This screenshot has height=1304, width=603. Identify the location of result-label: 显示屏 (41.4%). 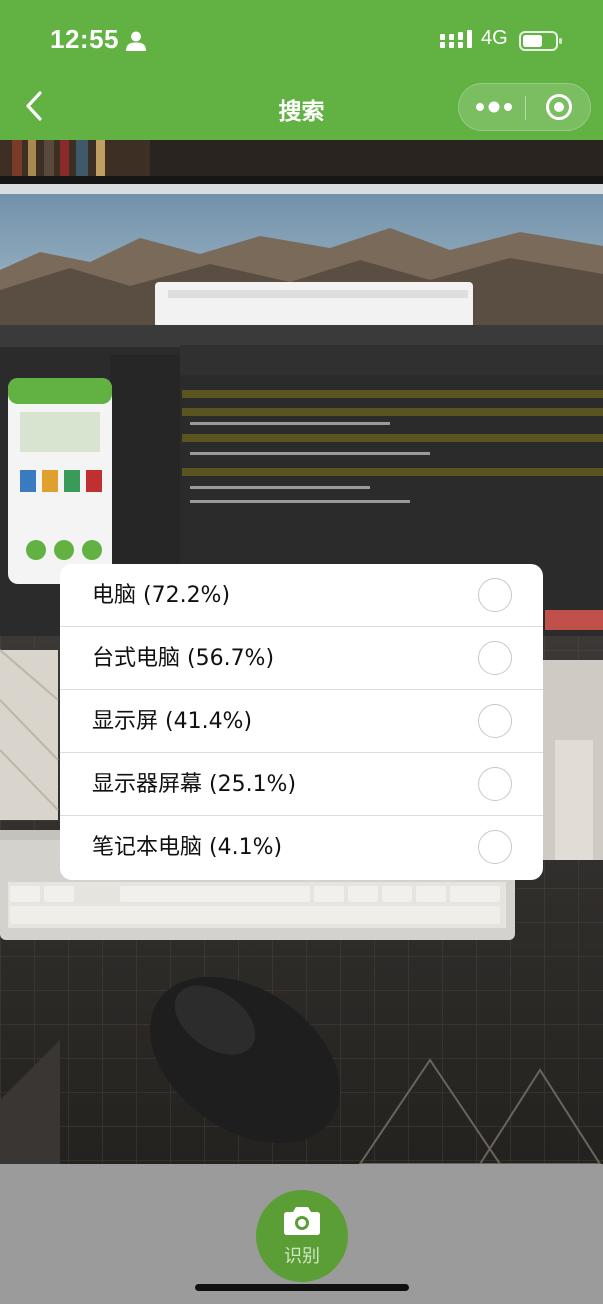
(172, 721).